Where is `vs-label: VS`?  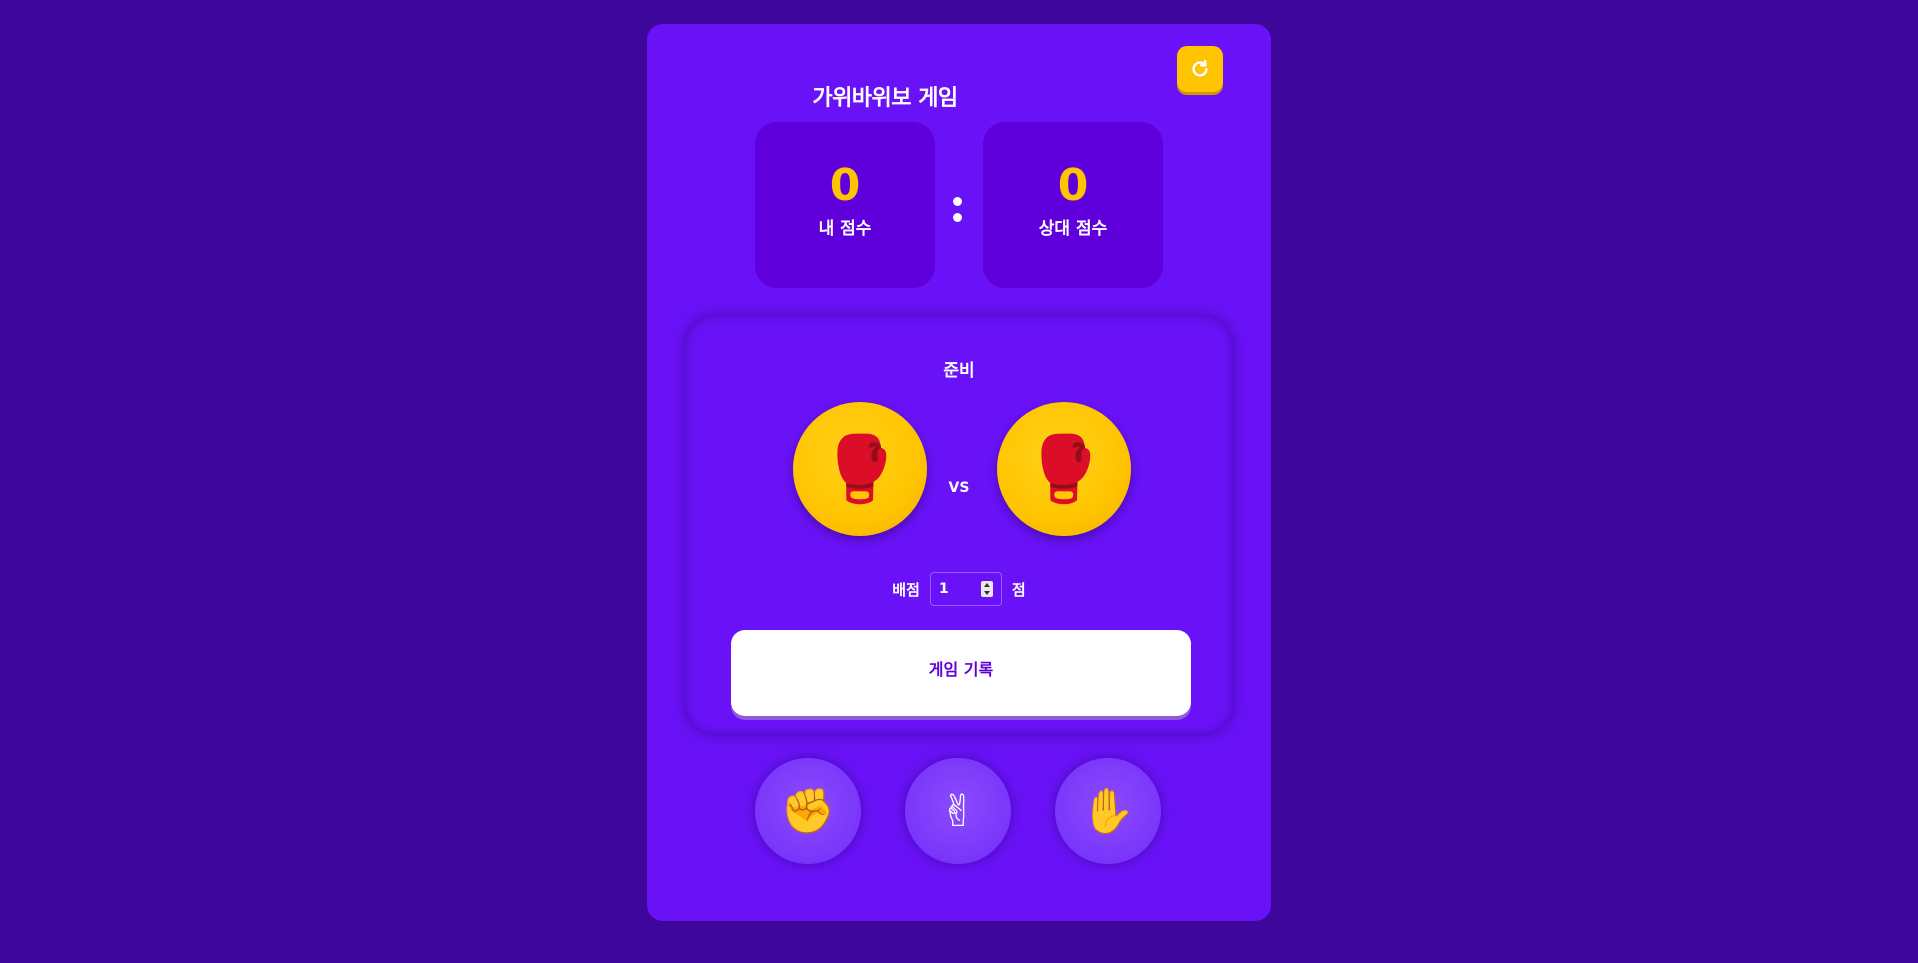 vs-label: VS is located at coordinates (959, 488).